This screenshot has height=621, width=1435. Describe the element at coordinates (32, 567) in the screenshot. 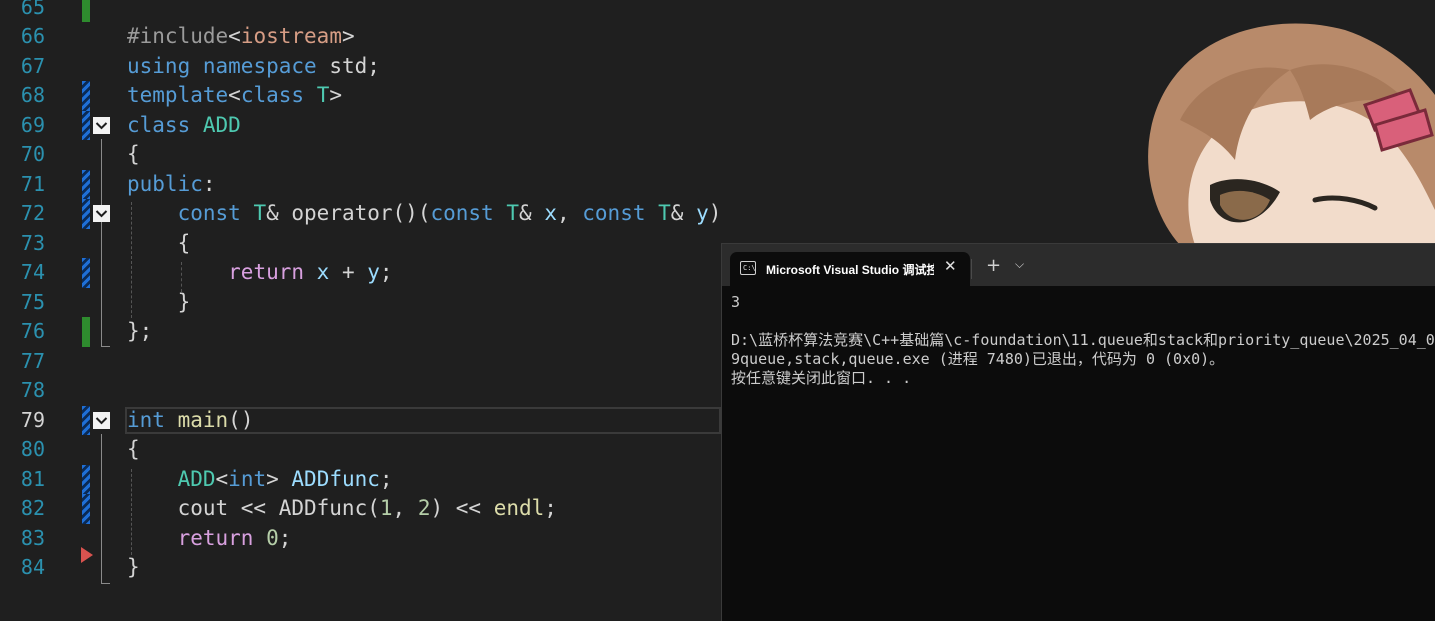

I see `line-number: 84` at that location.